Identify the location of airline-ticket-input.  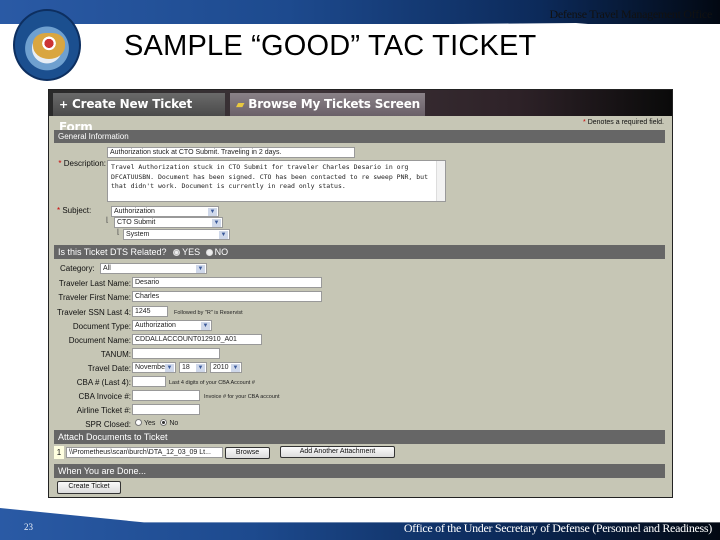
(166, 409).